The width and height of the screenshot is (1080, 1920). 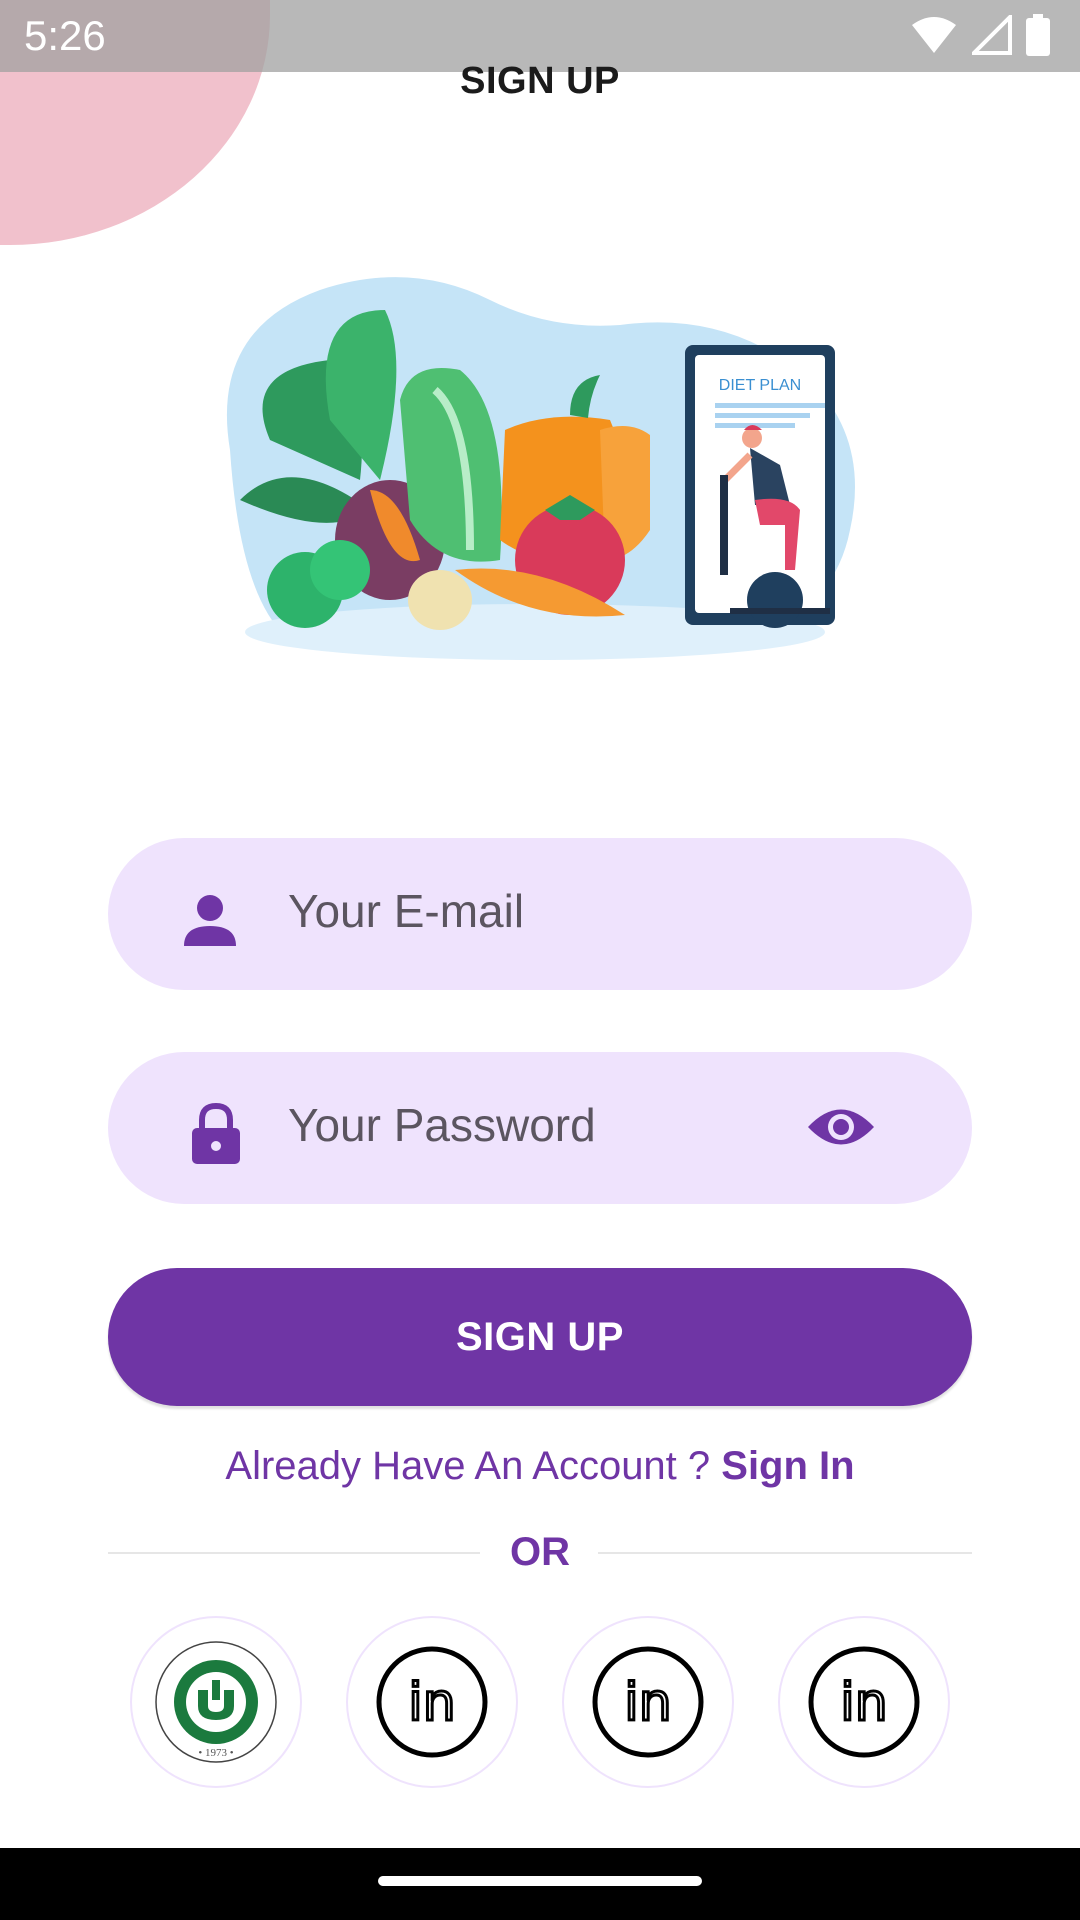 I want to click on password-field: Your Password, so click(x=540, y=1128).